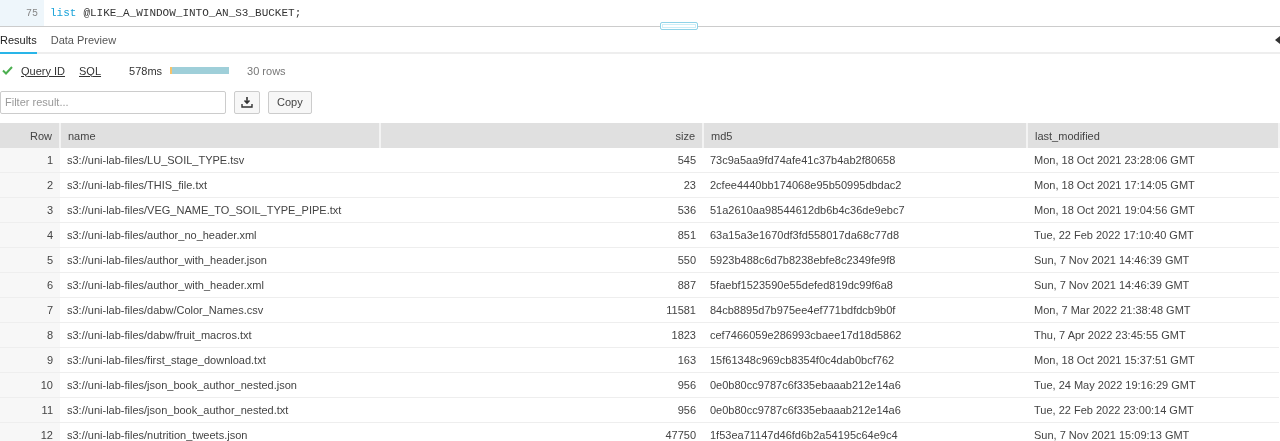  Describe the element at coordinates (30, 235) in the screenshot. I see `table-cell: 4` at that location.